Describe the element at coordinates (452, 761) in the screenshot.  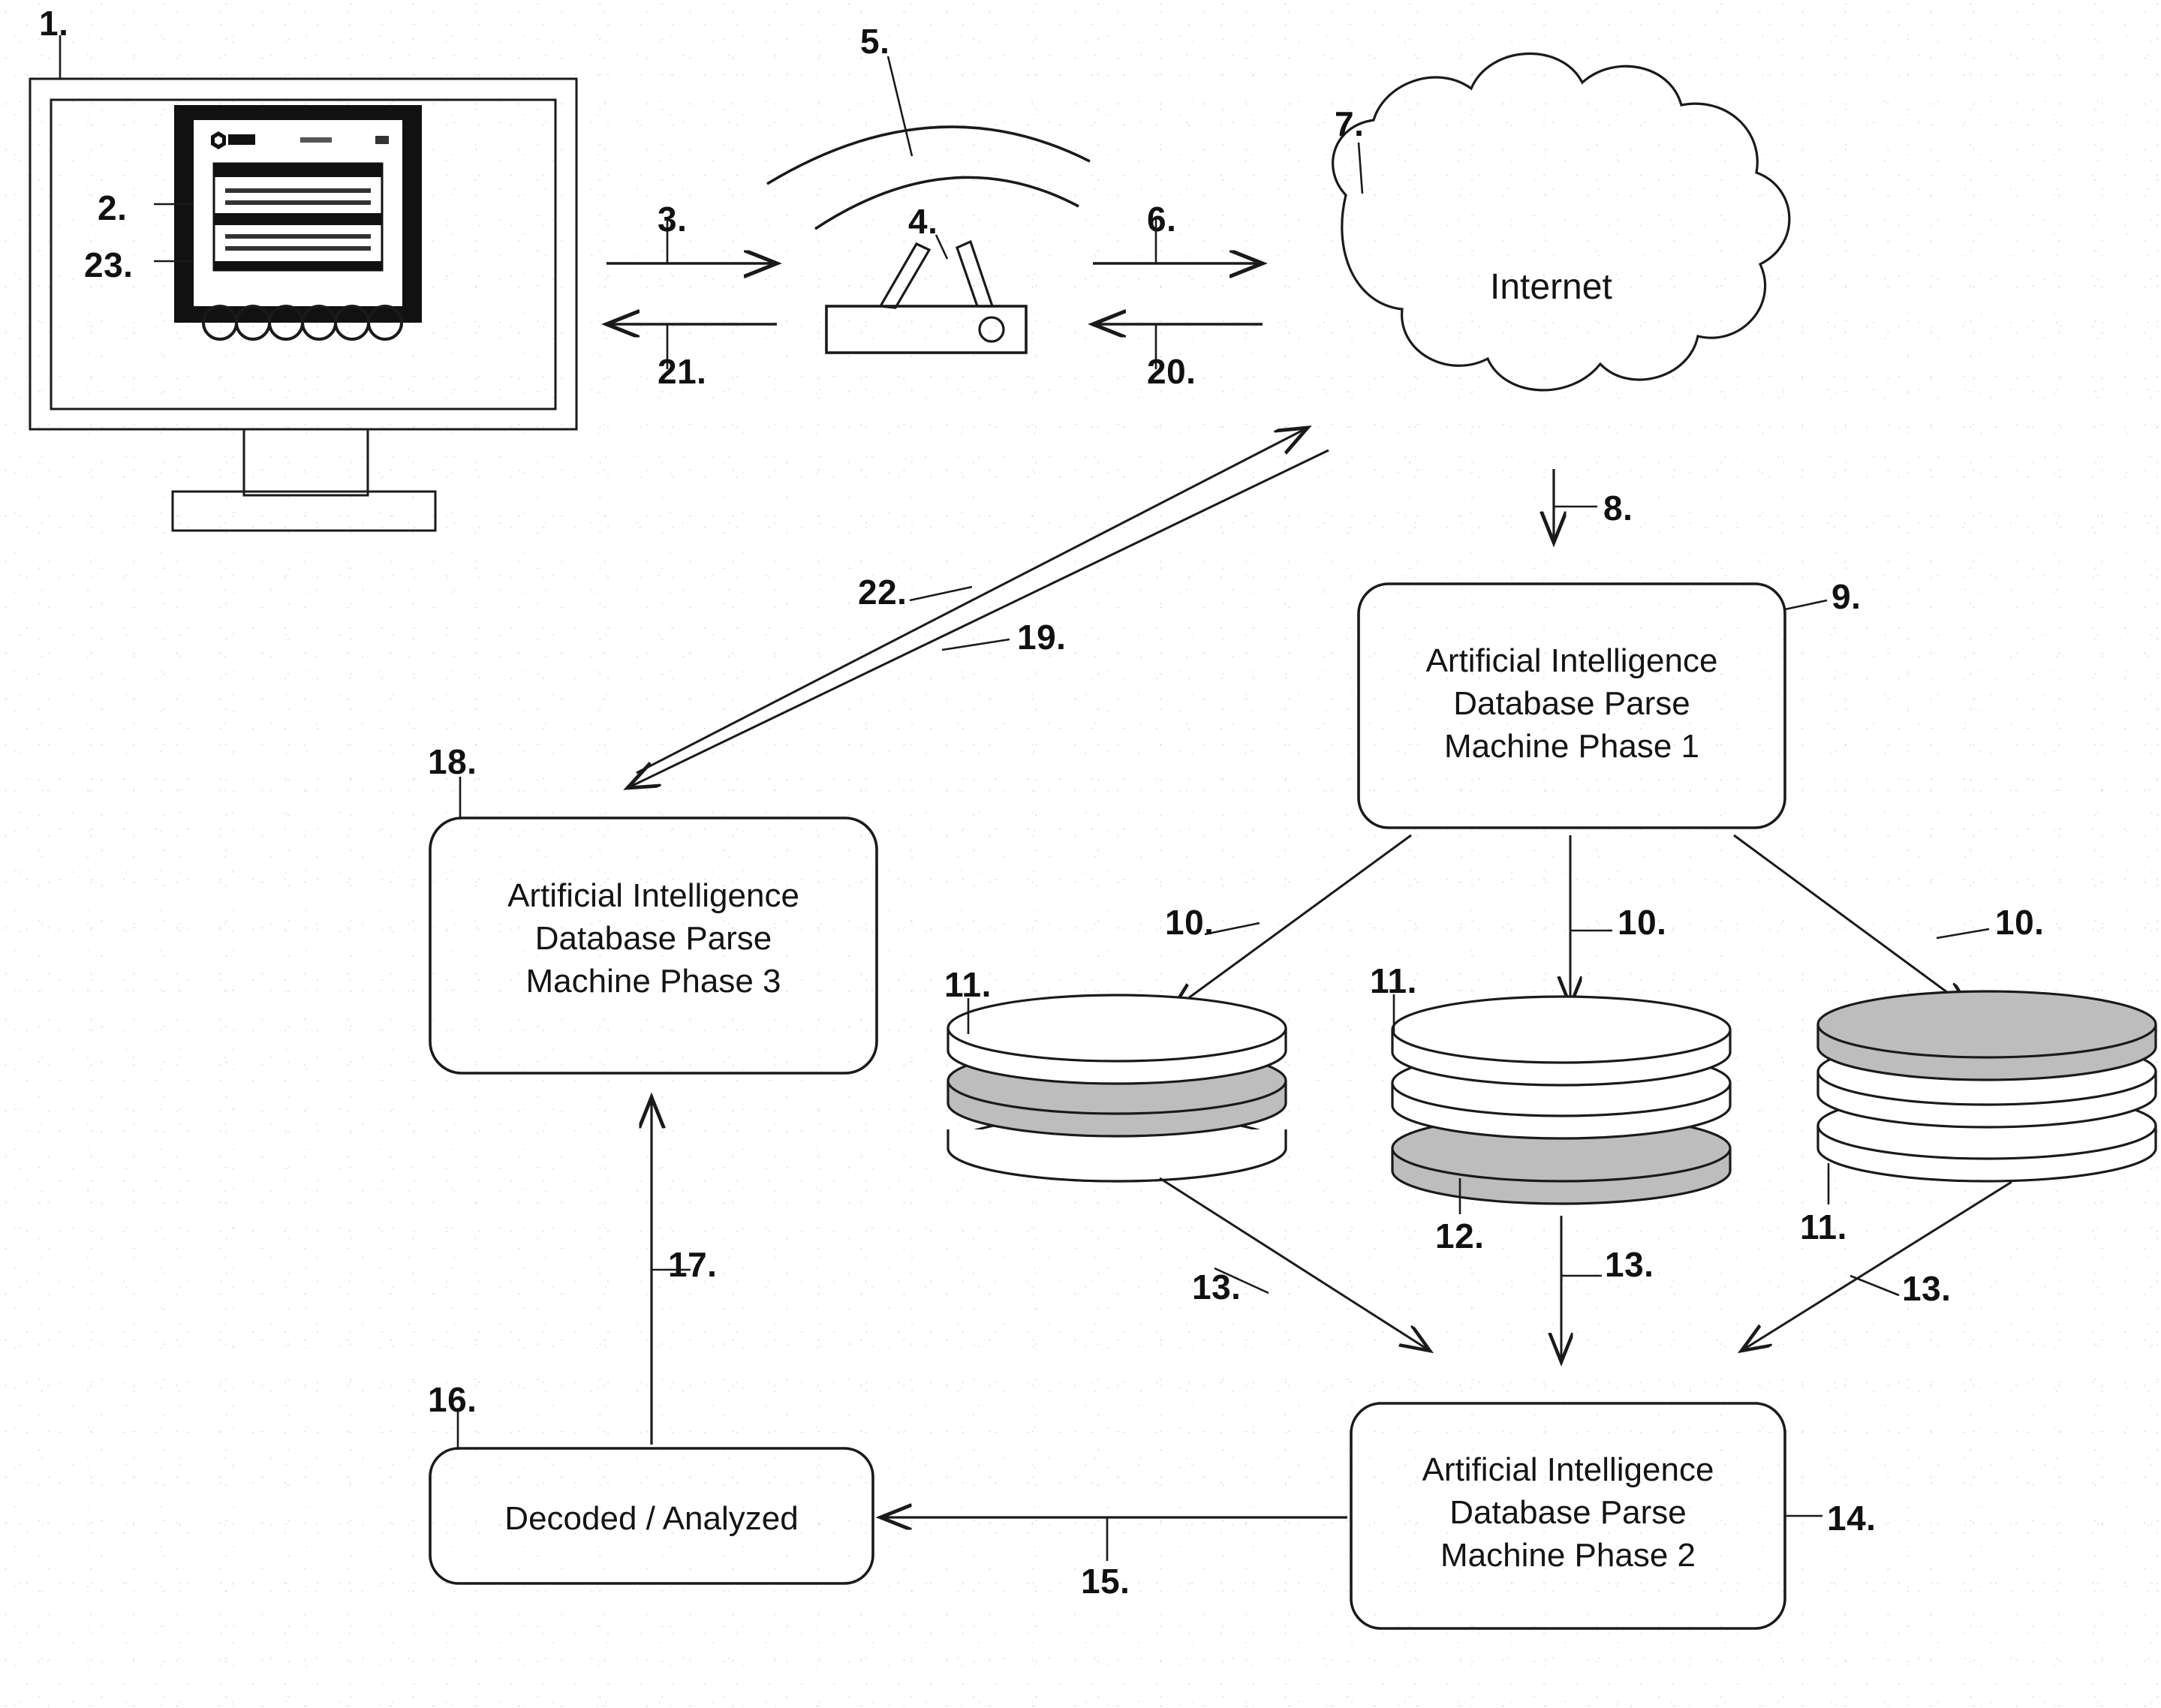
I see `ref-18: 18.` at that location.